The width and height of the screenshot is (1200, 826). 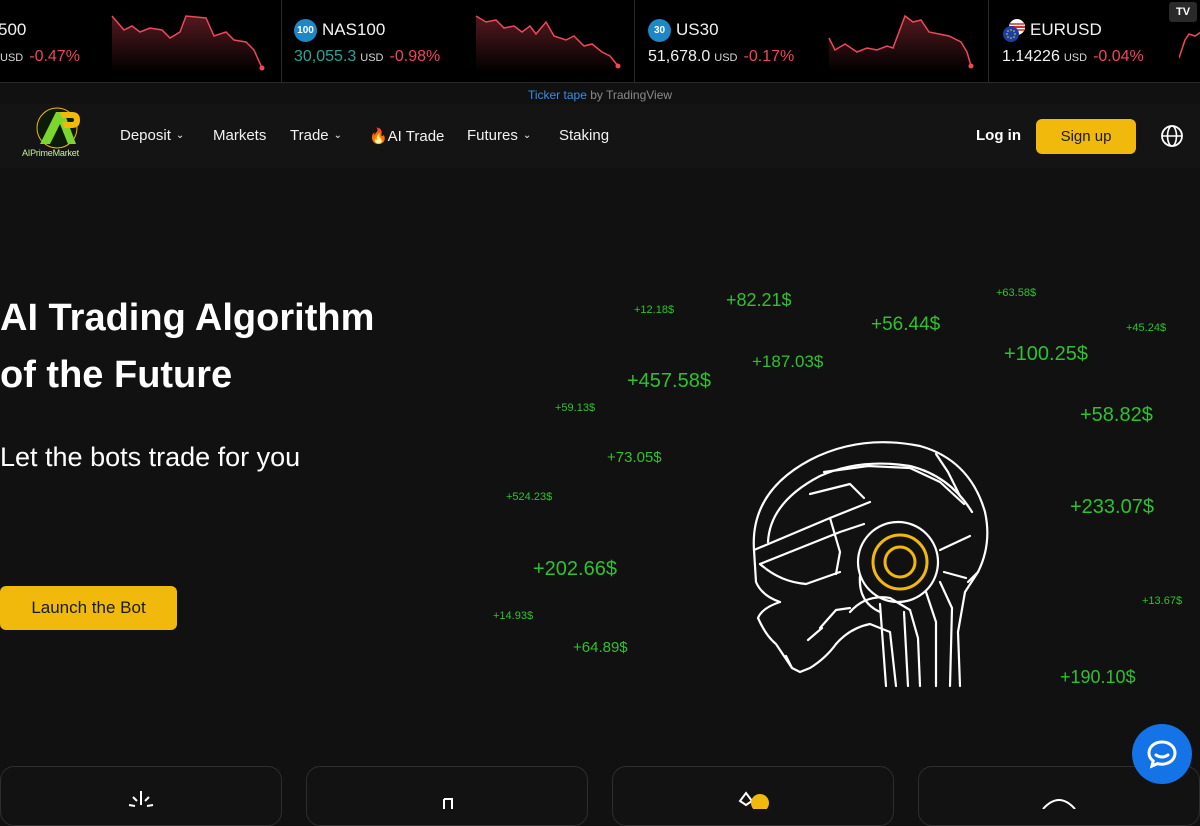 What do you see at coordinates (1162, 601) in the screenshot?
I see `profit-label: +13.67$` at bounding box center [1162, 601].